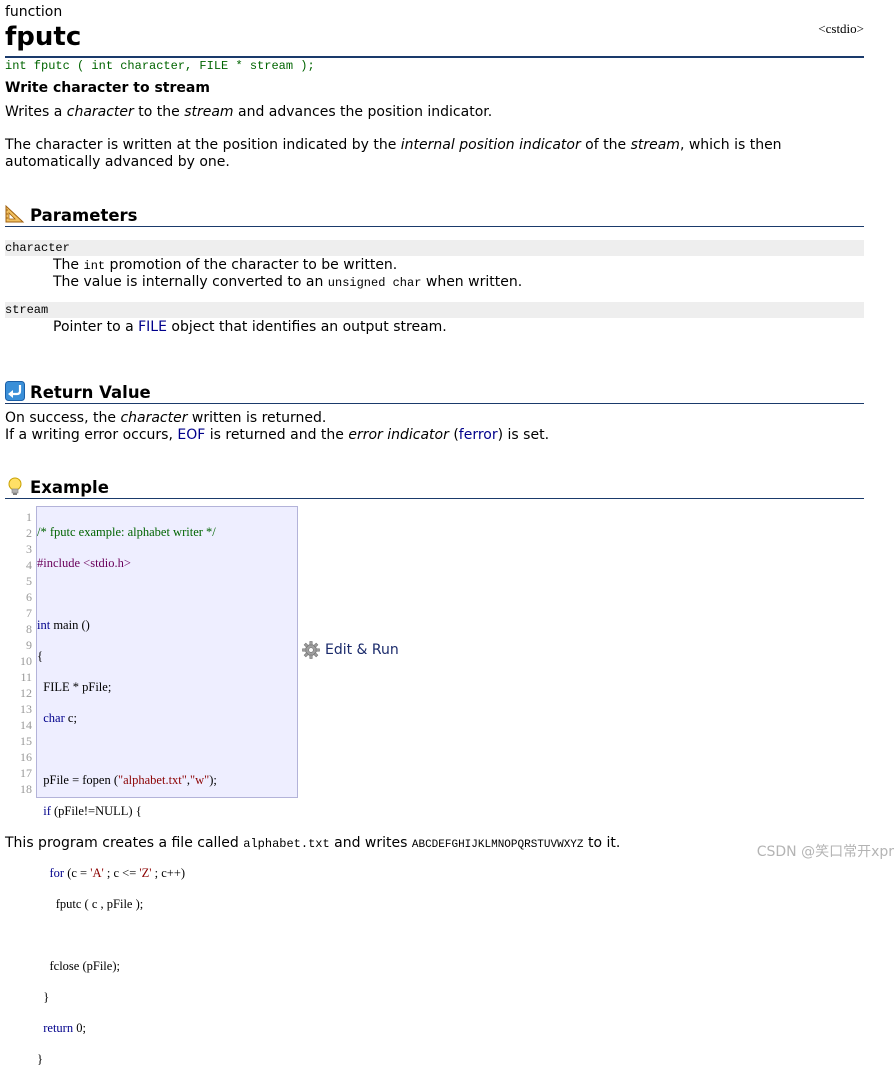  I want to click on eof-link: EOF, so click(191, 435).